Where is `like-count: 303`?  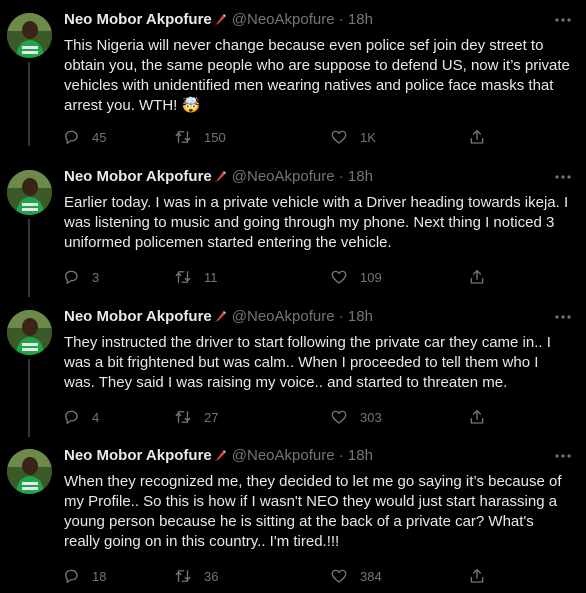
like-count: 303 is located at coordinates (371, 417).